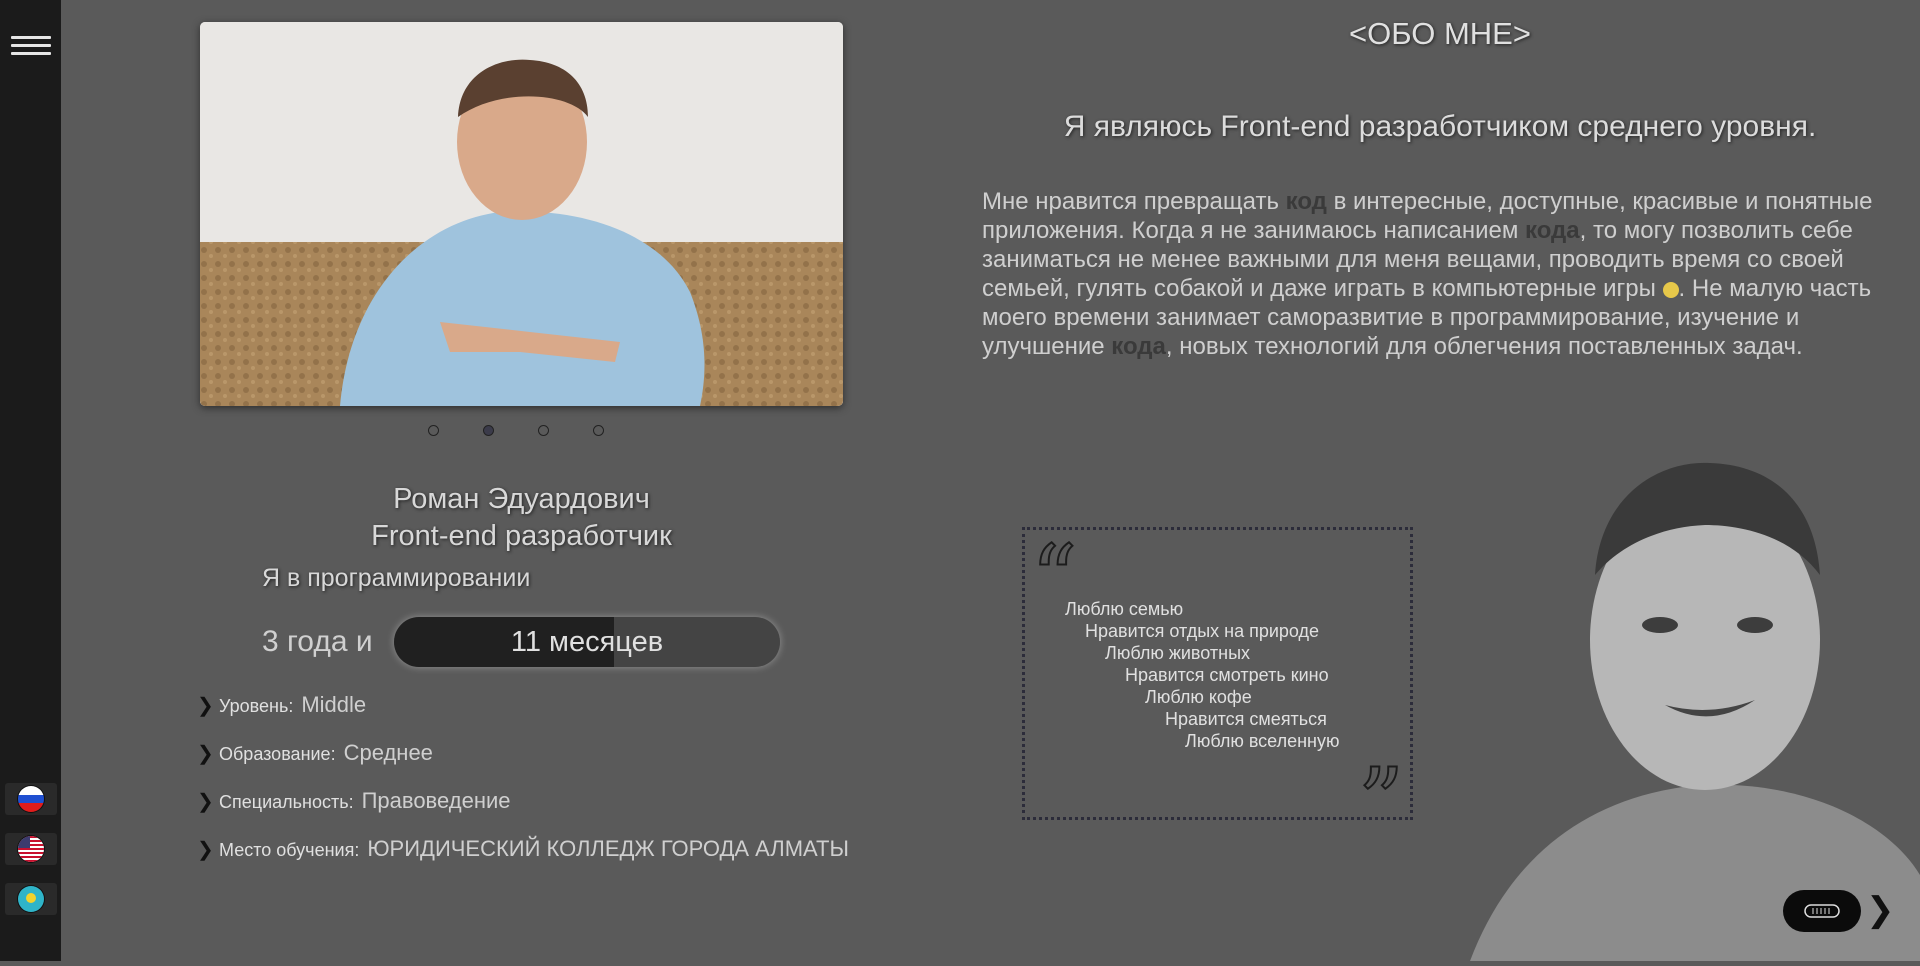  What do you see at coordinates (286, 802) in the screenshot?
I see `info-label: Специальность:` at bounding box center [286, 802].